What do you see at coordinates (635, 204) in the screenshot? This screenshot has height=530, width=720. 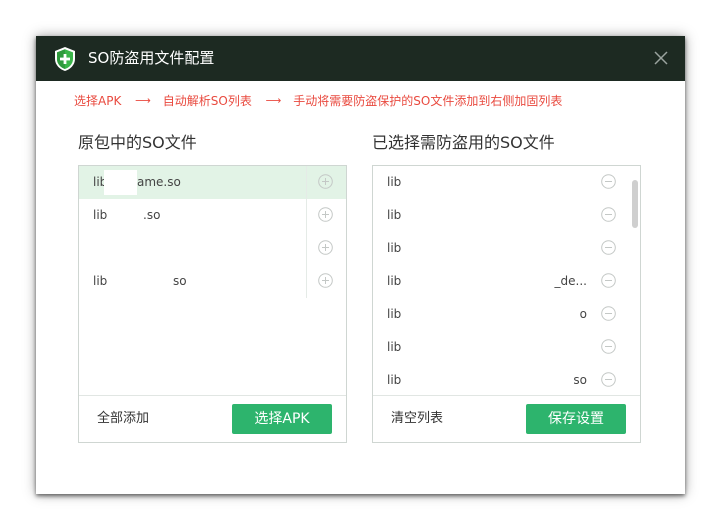 I see `scrollbar-thumb` at bounding box center [635, 204].